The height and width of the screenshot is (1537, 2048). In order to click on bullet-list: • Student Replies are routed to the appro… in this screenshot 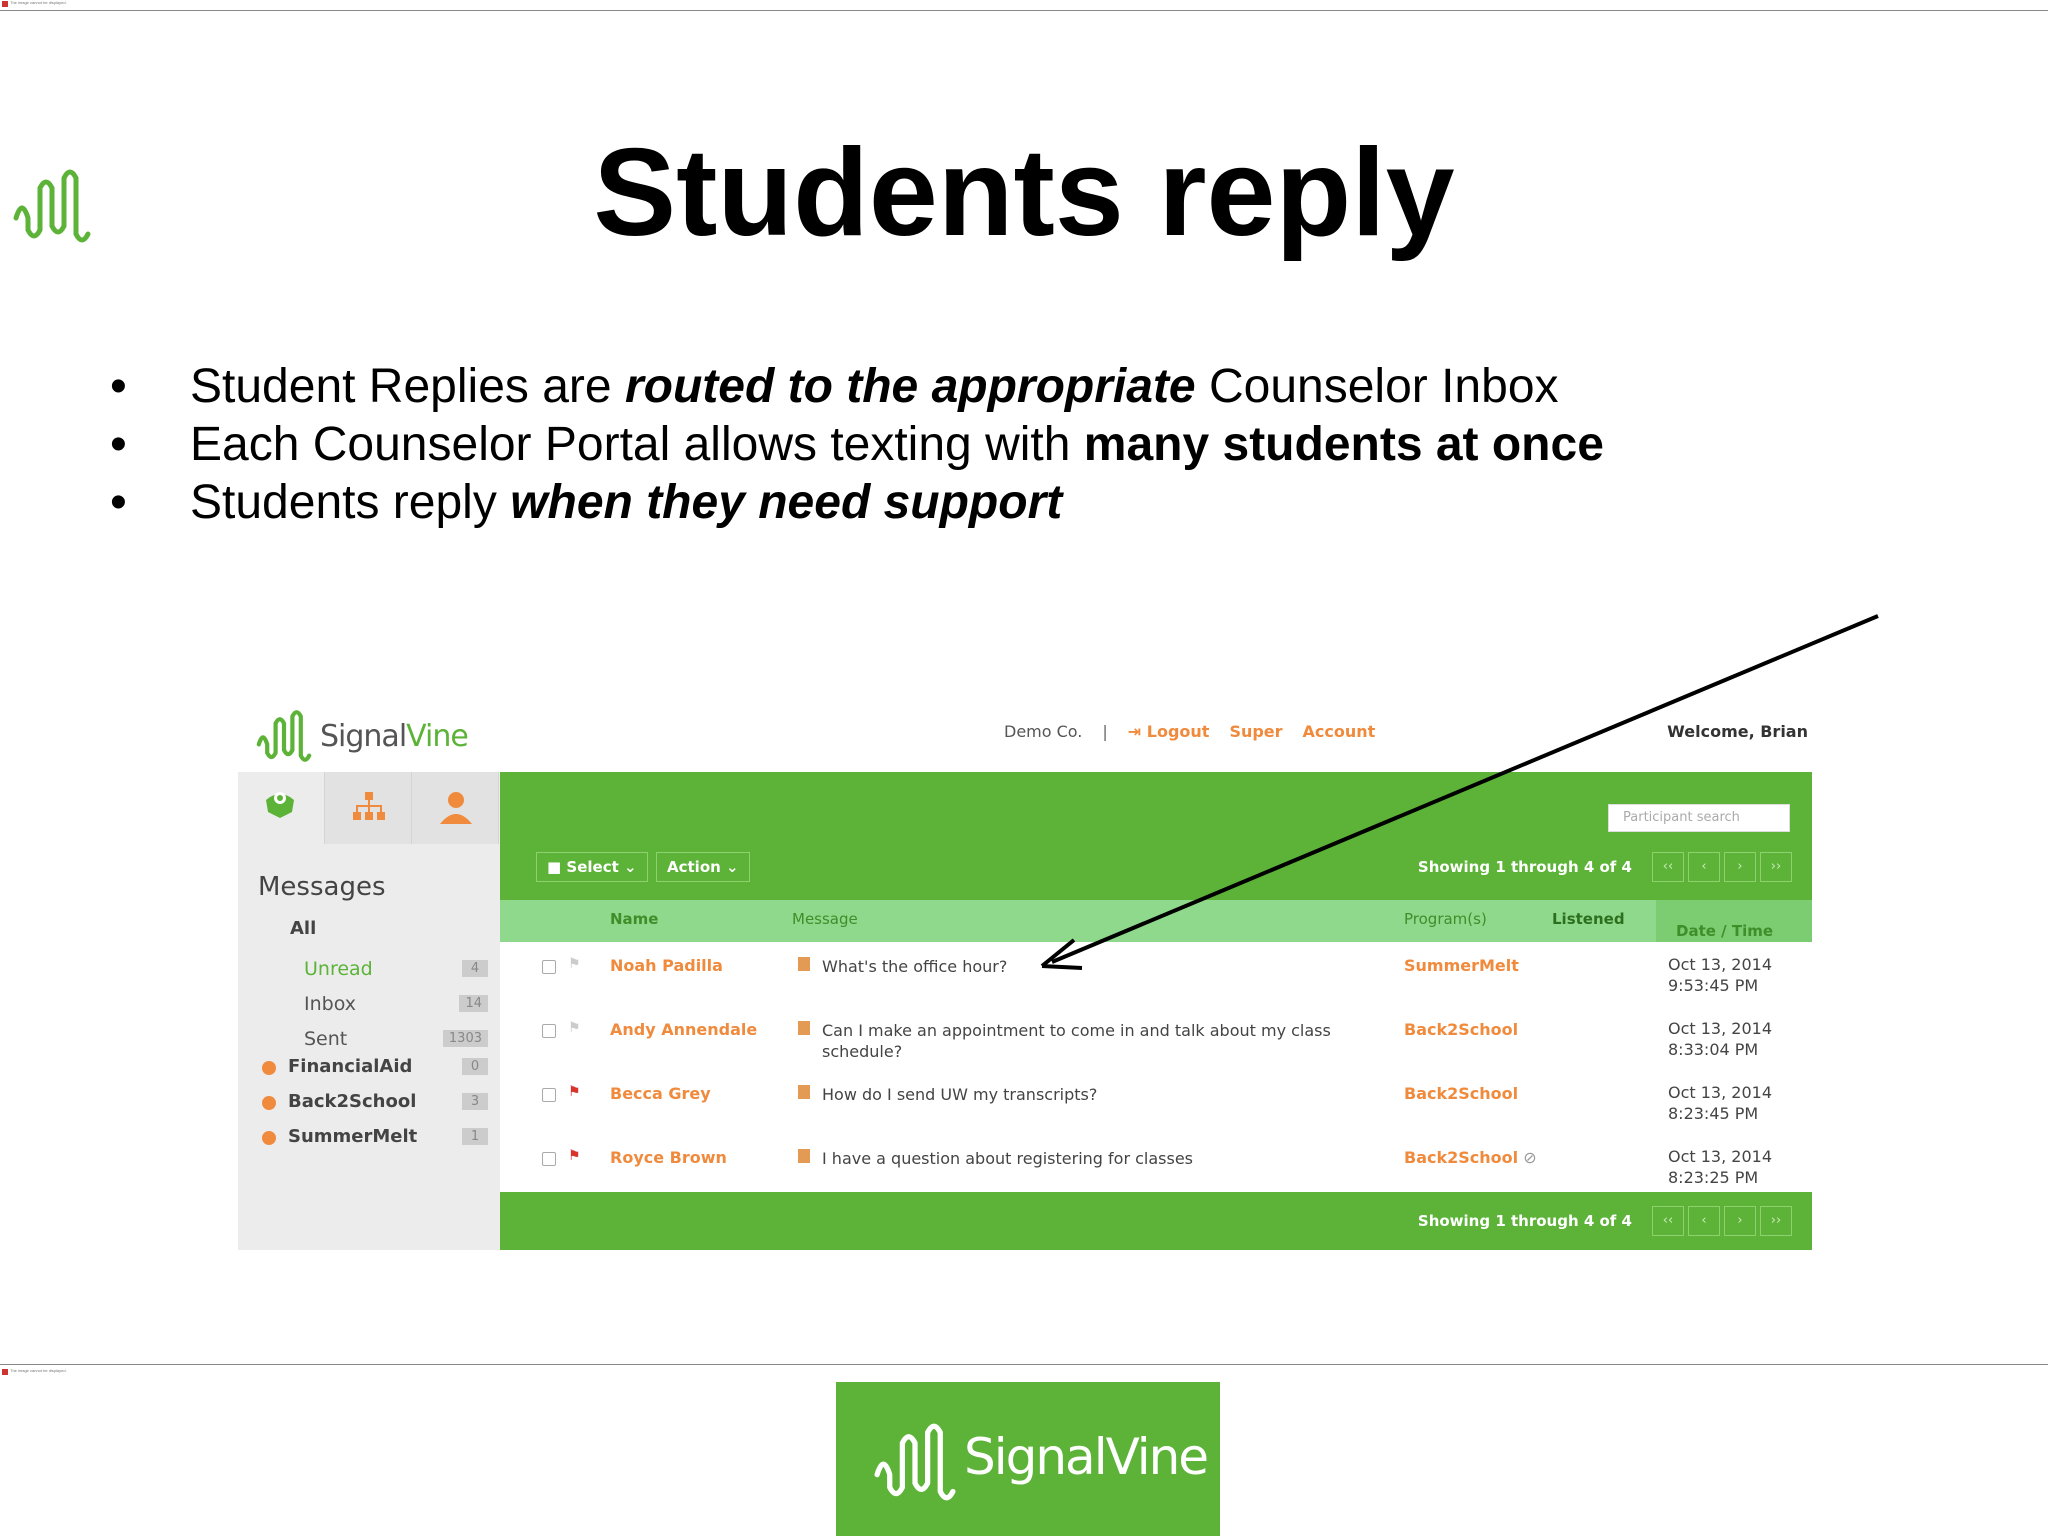, I will do `click(857, 445)`.